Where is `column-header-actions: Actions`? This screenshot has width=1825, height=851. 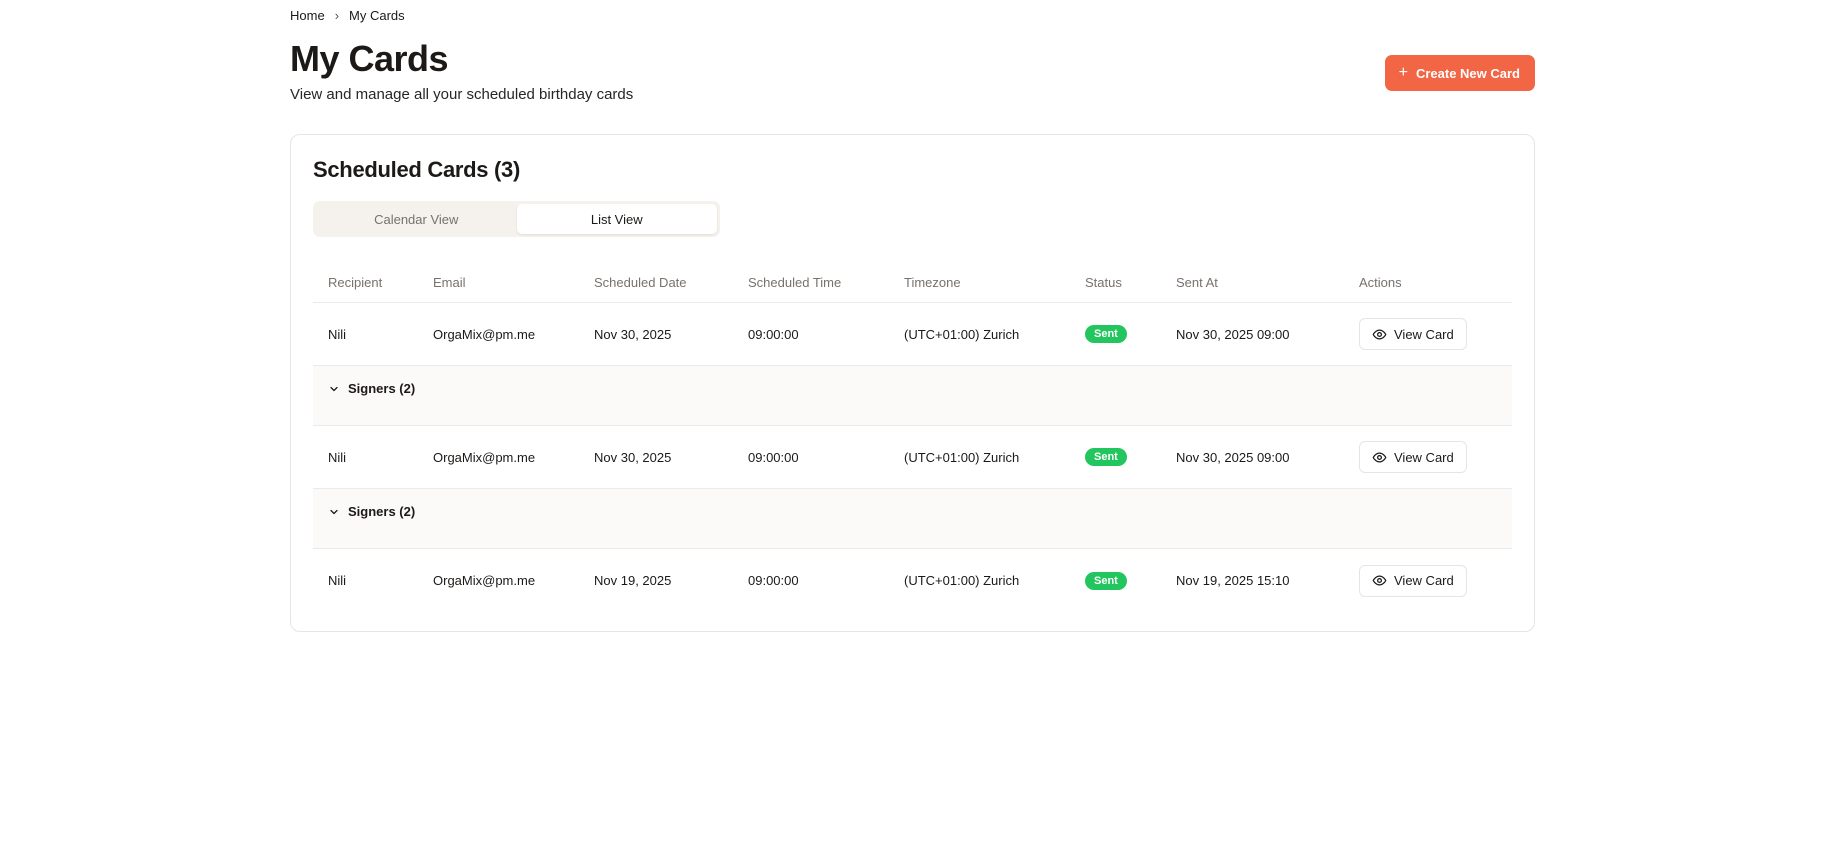
column-header-actions: Actions is located at coordinates (1380, 282).